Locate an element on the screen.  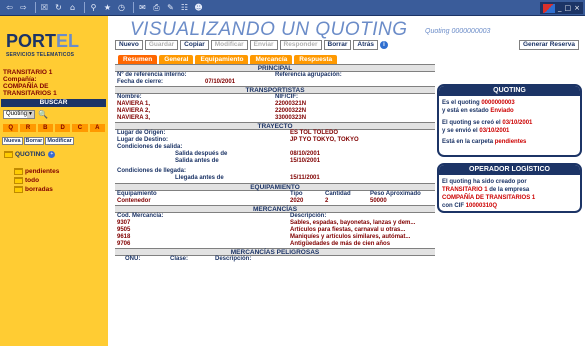
ref-agrupacion-label: Referencia agrupación: is located at coordinates (308, 75).